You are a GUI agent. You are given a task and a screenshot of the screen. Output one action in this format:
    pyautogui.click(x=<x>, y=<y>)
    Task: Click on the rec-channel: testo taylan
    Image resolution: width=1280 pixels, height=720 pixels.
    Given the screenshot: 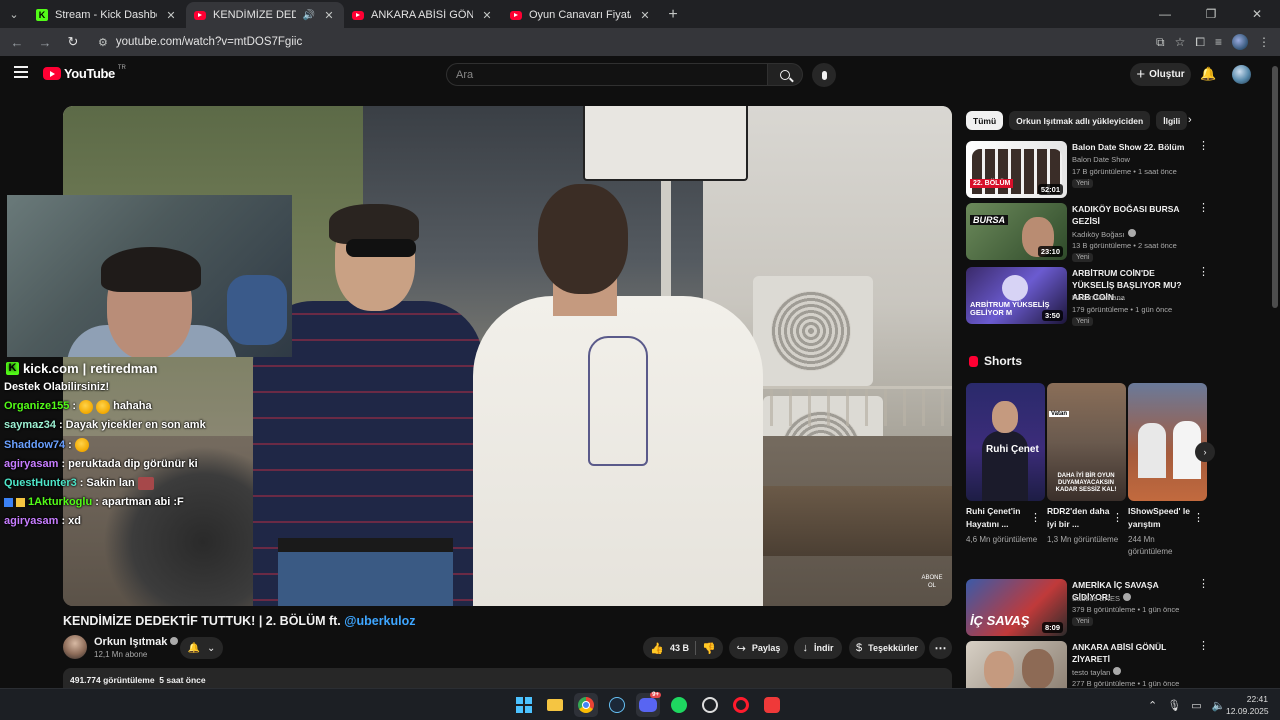 What is the action you would take?
    pyautogui.click(x=1097, y=672)
    